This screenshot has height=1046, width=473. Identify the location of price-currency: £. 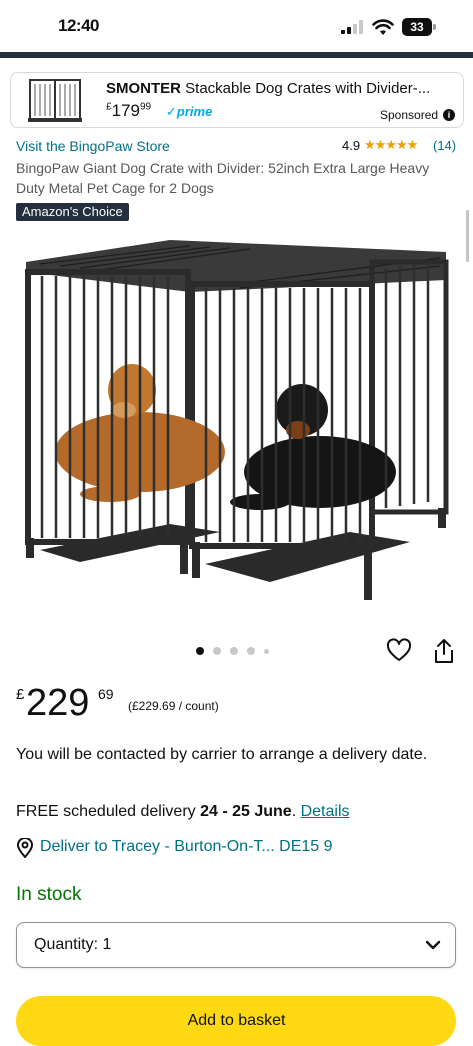
(20, 694).